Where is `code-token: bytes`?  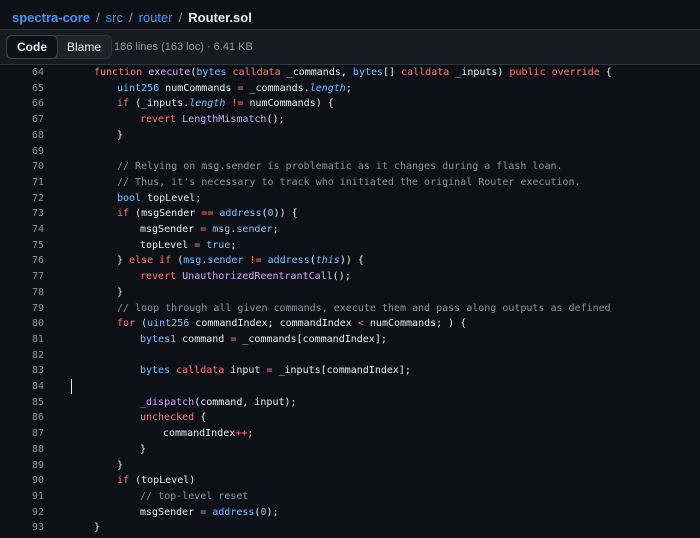 code-token: bytes is located at coordinates (368, 72).